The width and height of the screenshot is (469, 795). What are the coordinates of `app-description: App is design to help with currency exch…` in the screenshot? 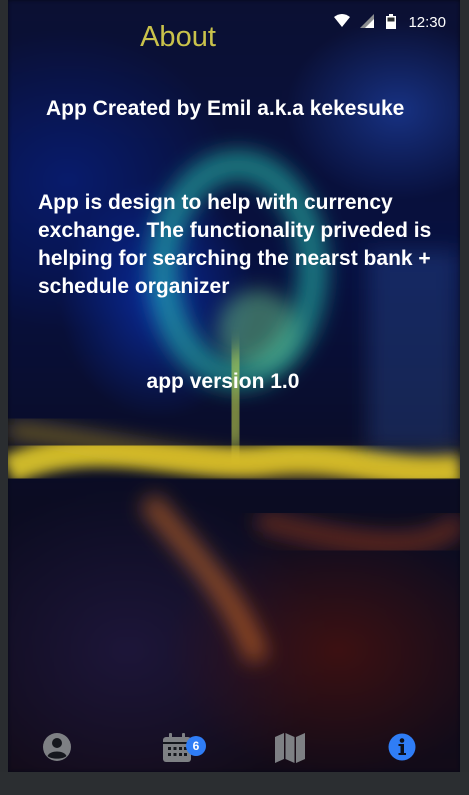 It's located at (235, 244).